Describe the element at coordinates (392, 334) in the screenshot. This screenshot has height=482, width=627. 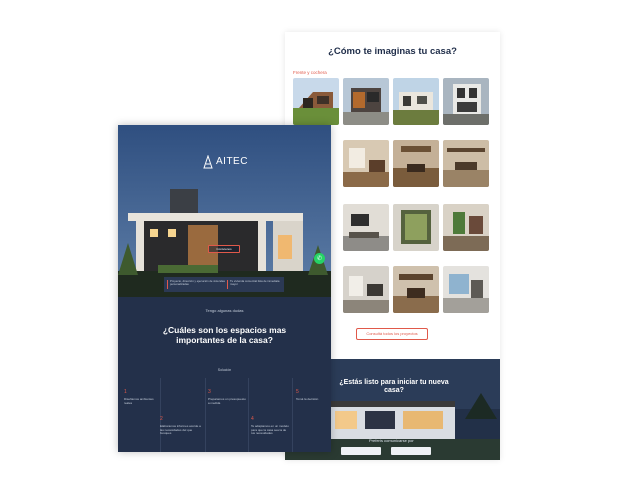
I see `view-all-projects-button: Consultá todos los proyectos` at that location.